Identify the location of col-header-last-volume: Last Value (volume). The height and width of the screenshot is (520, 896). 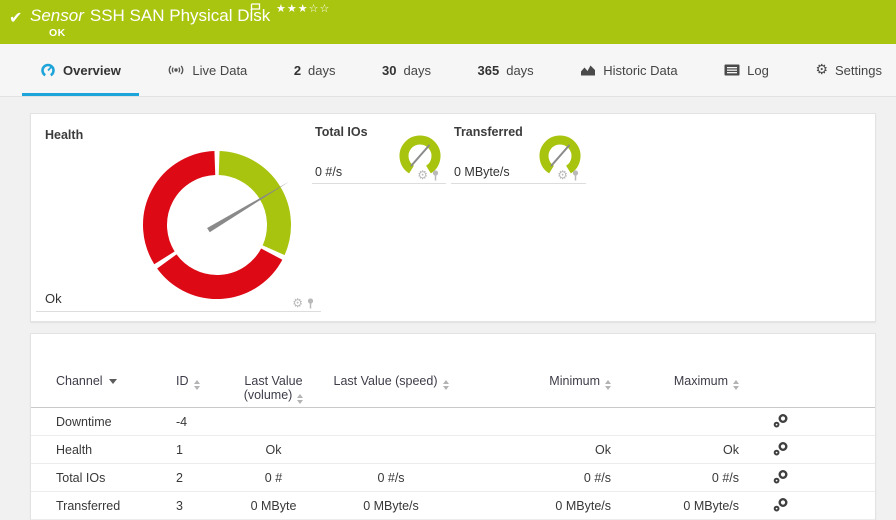
(273, 389).